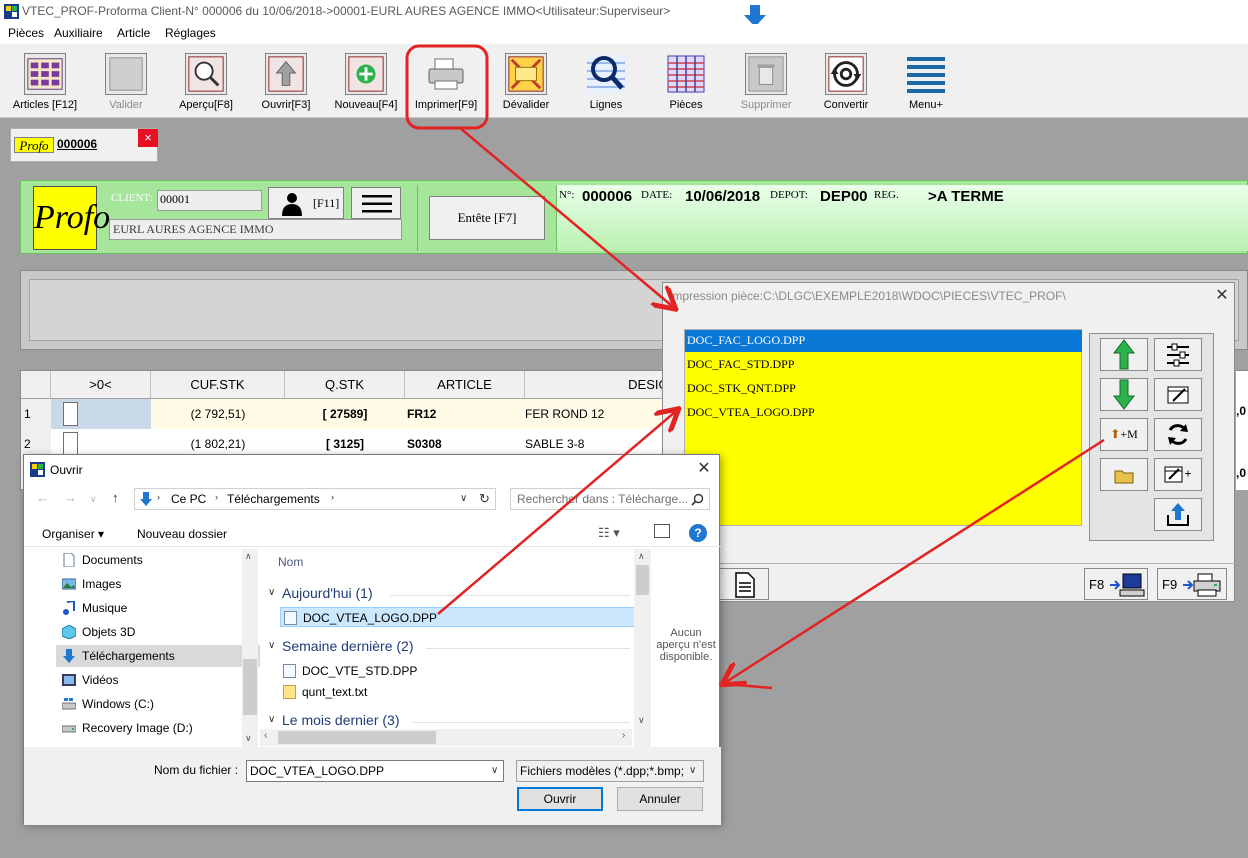 The image size is (1248, 858). Describe the element at coordinates (446, 80) in the screenshot. I see `imprimer-button: Imprimer[F9]` at that location.